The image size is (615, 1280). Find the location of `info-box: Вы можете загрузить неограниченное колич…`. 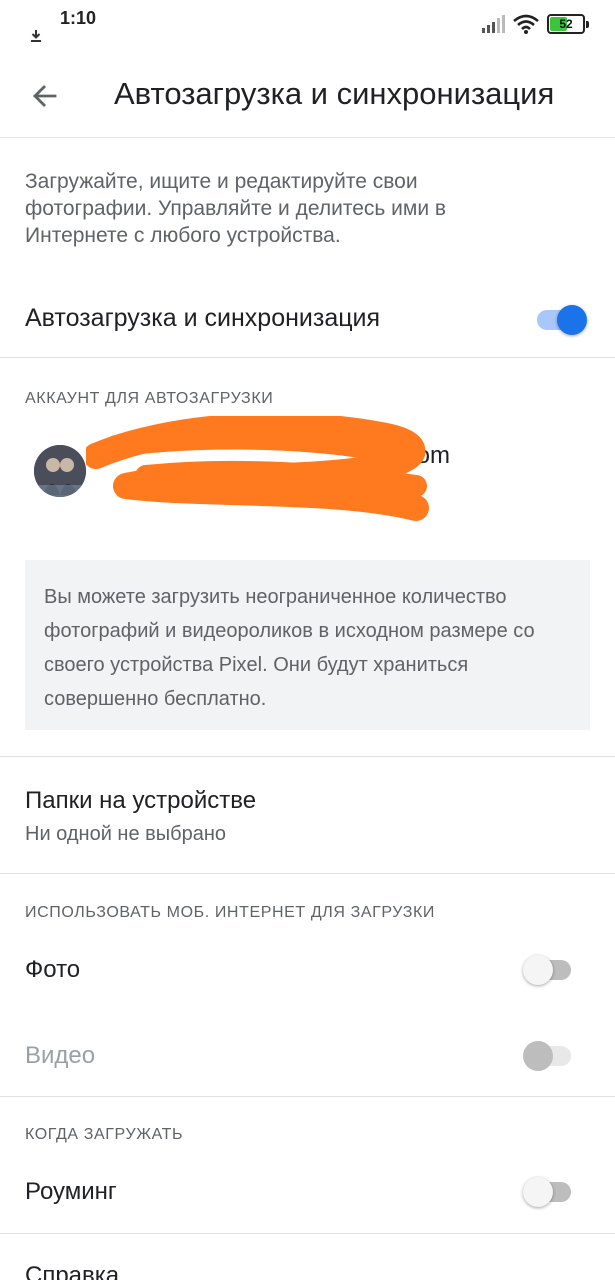

info-box: Вы можете загрузить неограниченное колич… is located at coordinates (307, 645).